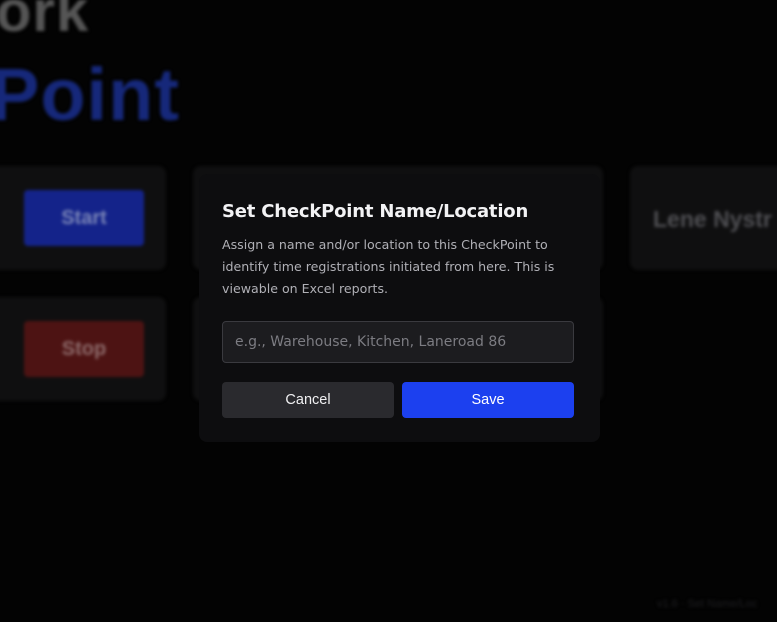 The height and width of the screenshot is (622, 777). I want to click on cancel-button: Cancel, so click(308, 400).